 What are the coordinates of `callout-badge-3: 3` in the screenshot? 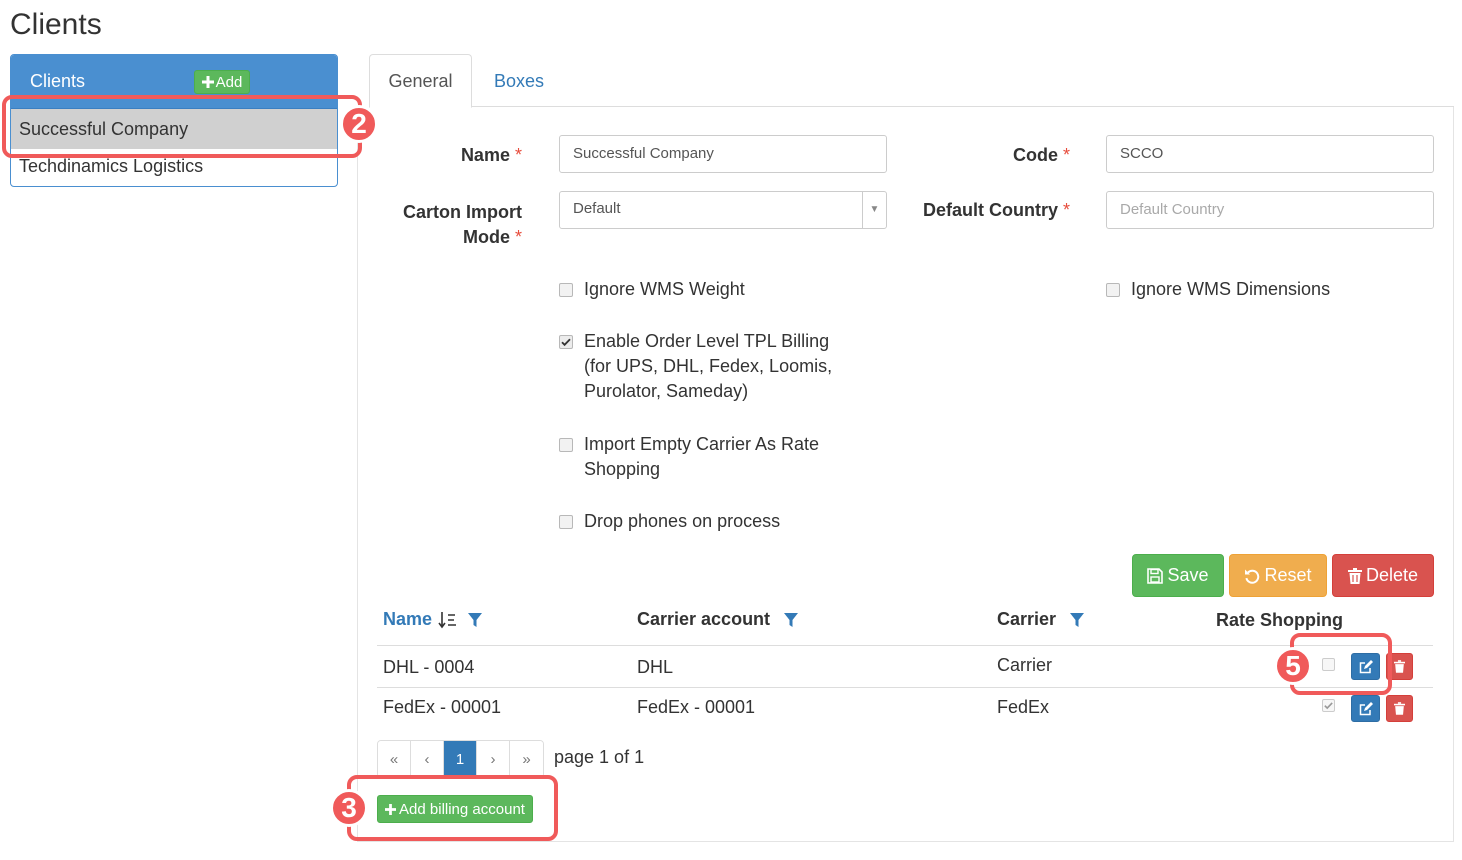 It's located at (349, 808).